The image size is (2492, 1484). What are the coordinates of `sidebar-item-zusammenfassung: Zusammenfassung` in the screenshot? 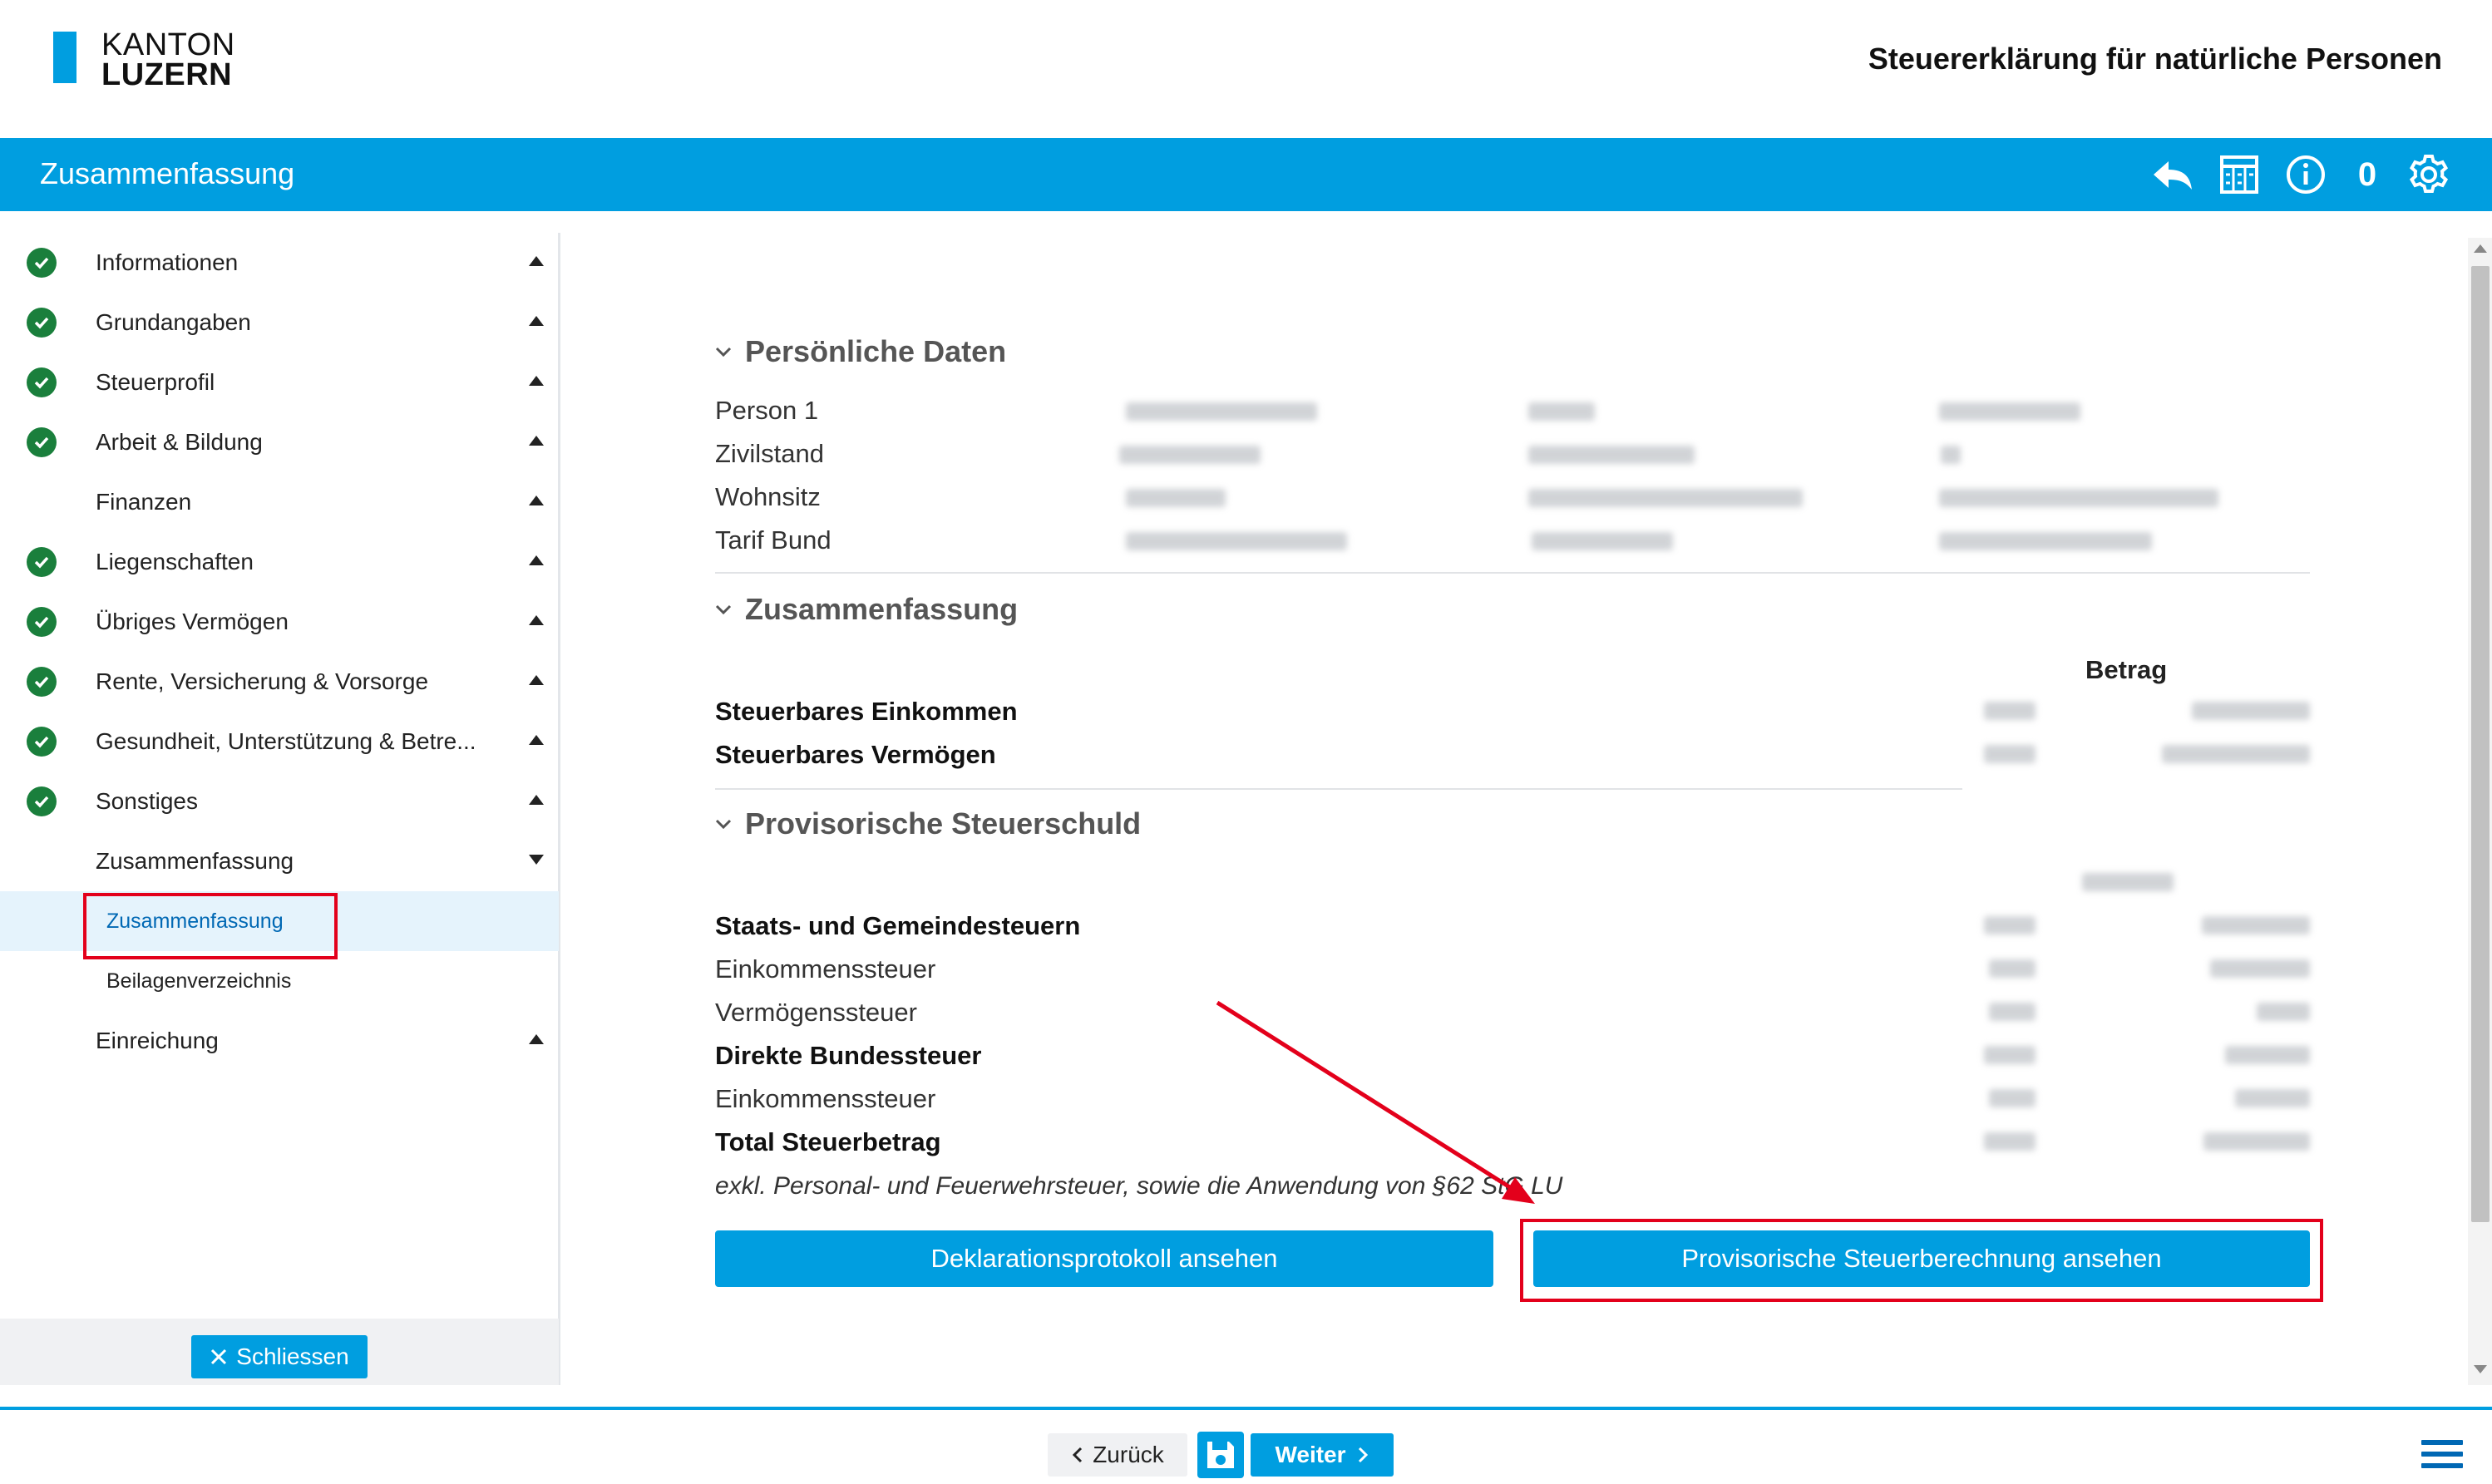 It's located at (279, 861).